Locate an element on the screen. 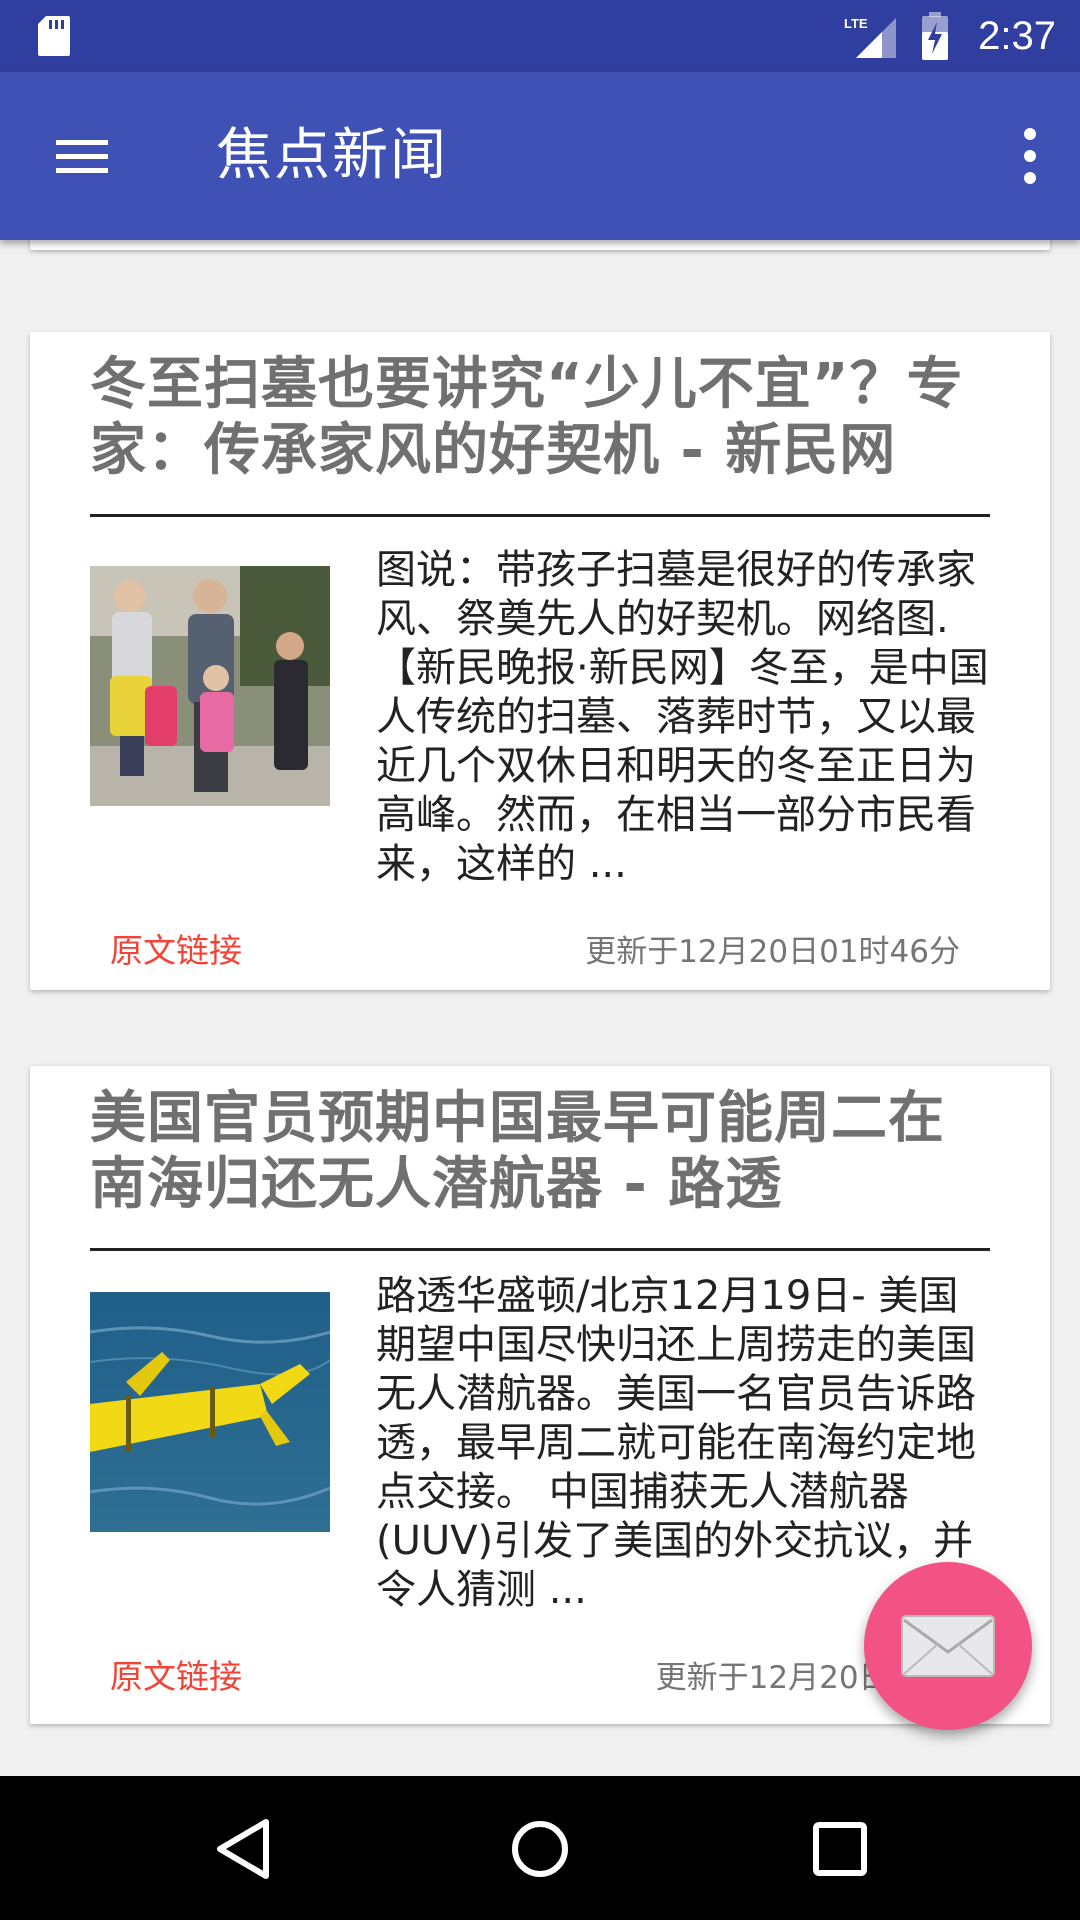 The image size is (1080, 1920). family-photo is located at coordinates (210, 686).